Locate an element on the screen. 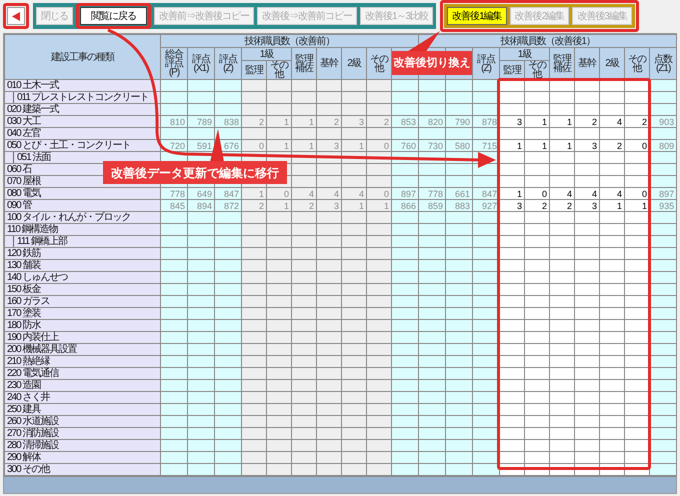 This screenshot has width=680, height=496. row-label: 170 塗装 is located at coordinates (23, 313).